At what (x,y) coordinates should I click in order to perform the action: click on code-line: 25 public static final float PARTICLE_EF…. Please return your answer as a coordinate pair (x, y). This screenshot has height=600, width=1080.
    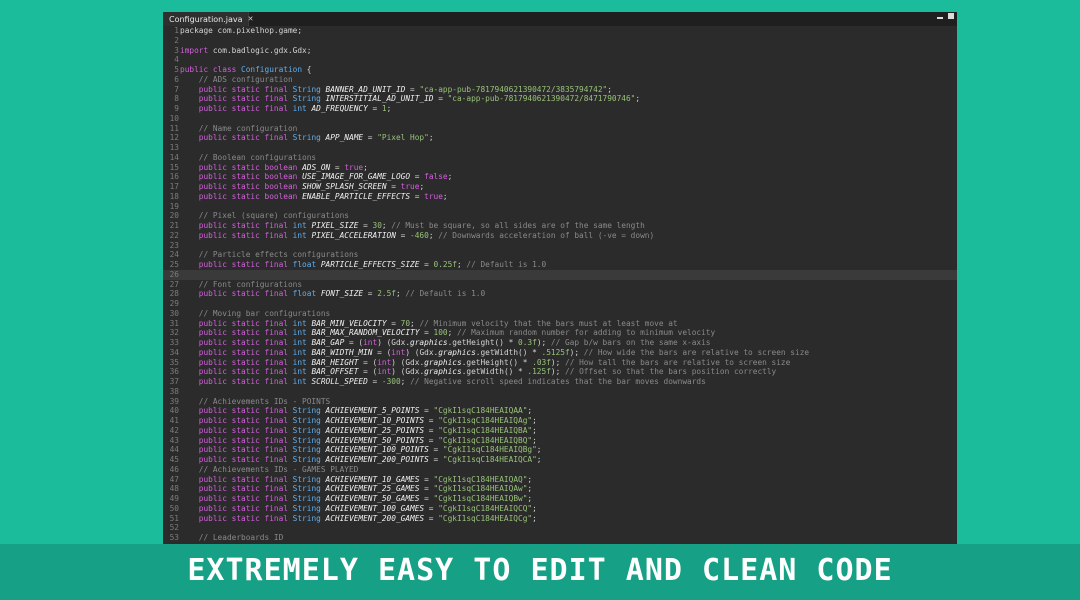
    Looking at the image, I should click on (560, 265).